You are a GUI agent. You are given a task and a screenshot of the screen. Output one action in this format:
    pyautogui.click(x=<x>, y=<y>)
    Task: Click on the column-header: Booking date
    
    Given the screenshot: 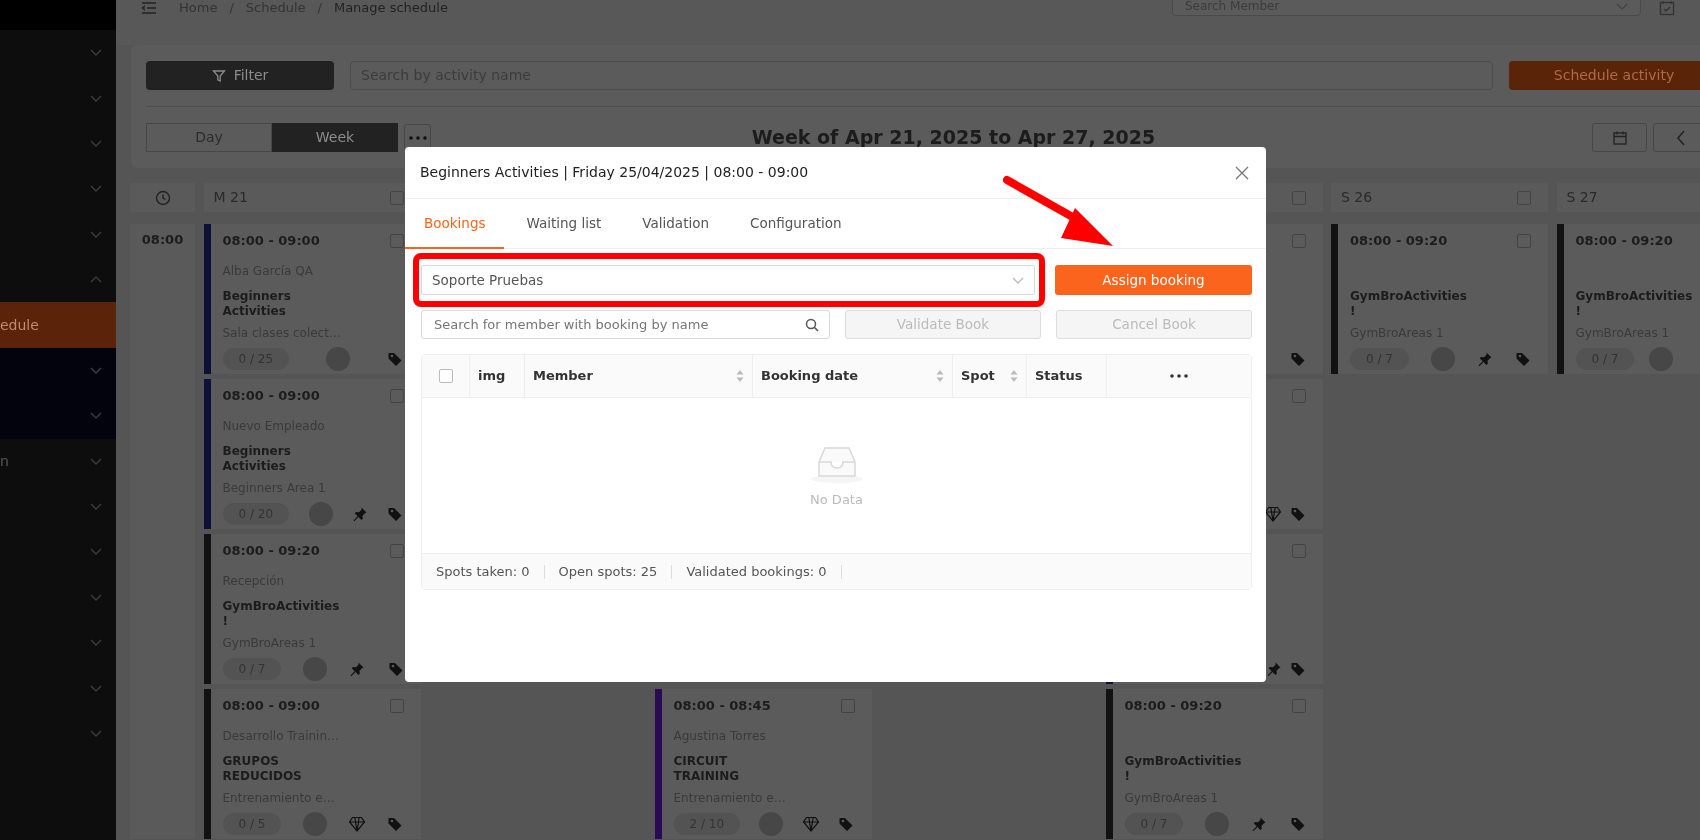 What is the action you would take?
    pyautogui.click(x=853, y=376)
    